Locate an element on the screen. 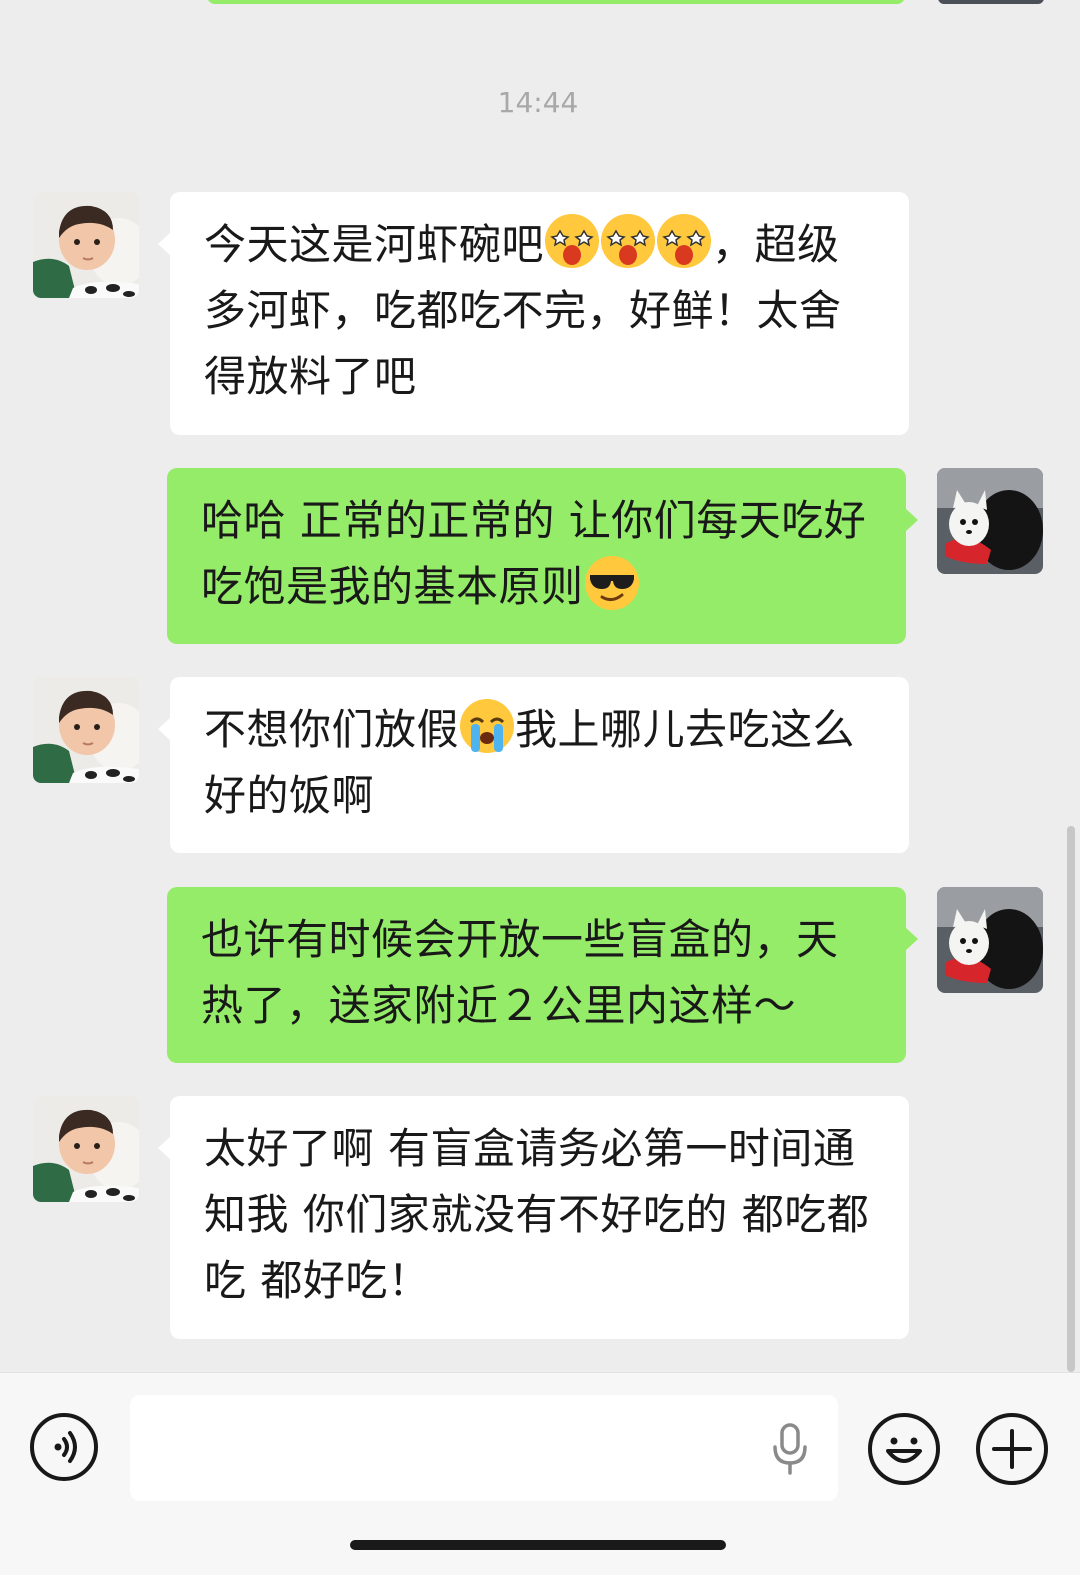 This screenshot has width=1080, height=1575. outgoing-message-bubble: 也许有时候会开放一些盲盒的，天热了，送家附近２公里内这样～ is located at coordinates (542, 975).